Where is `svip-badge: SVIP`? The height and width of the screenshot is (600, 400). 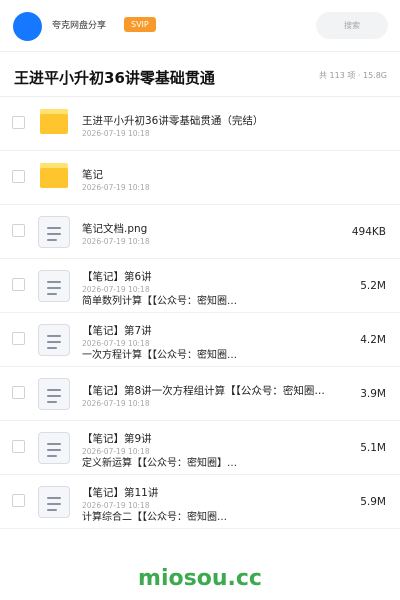
svip-badge: SVIP is located at coordinates (140, 24).